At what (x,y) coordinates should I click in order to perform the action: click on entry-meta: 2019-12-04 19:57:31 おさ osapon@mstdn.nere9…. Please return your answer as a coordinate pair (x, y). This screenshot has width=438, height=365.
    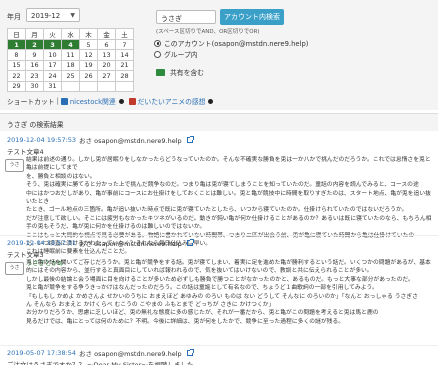
    Looking at the image, I should click on (219, 243).